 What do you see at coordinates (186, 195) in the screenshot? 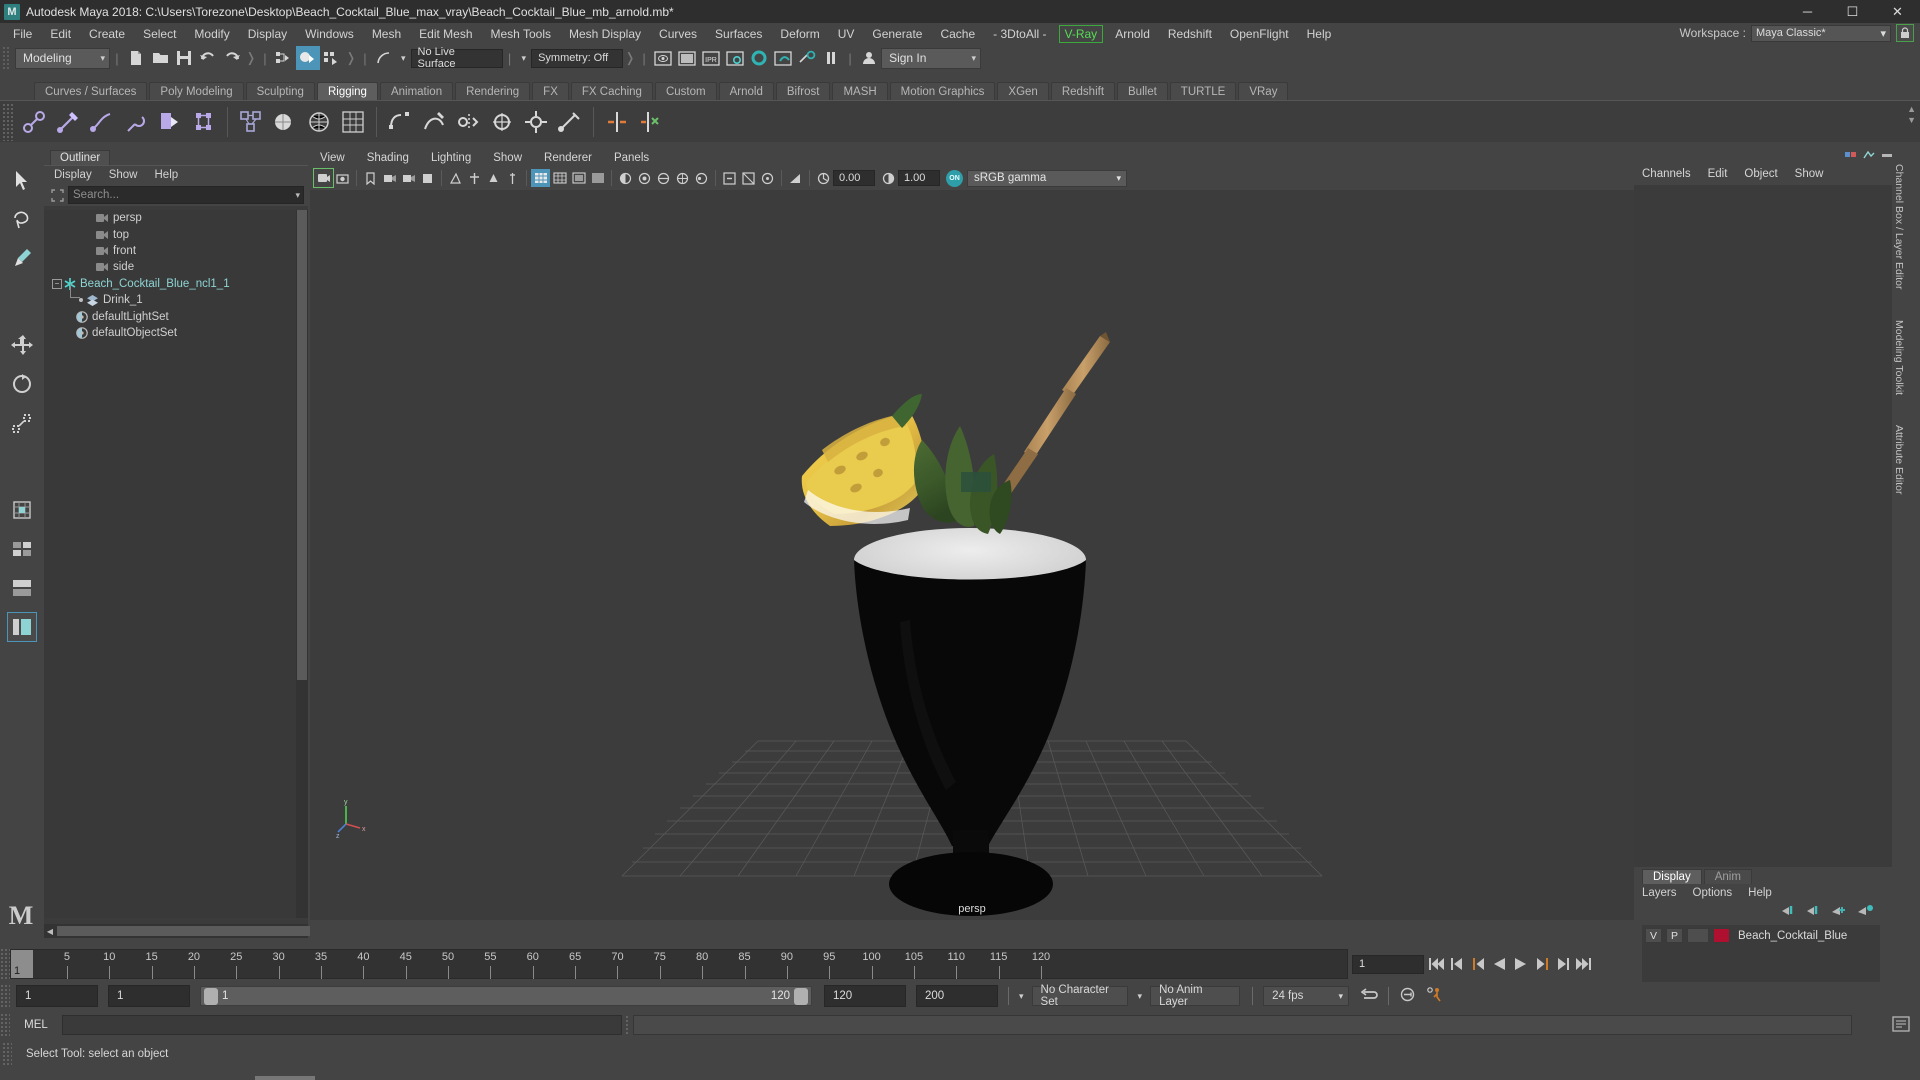
I see `outliner-search-input: Search... ▾` at bounding box center [186, 195].